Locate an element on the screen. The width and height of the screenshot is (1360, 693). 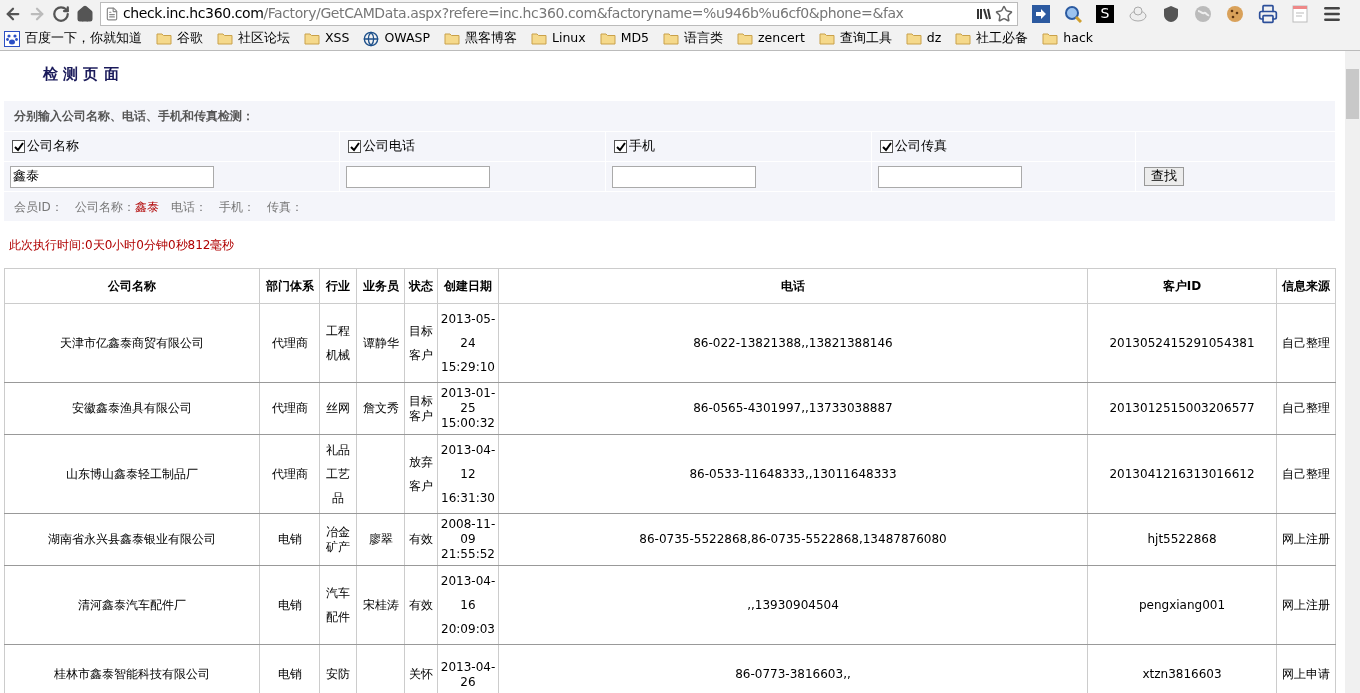
bookmark-item: 语言类 is located at coordinates (693, 38).